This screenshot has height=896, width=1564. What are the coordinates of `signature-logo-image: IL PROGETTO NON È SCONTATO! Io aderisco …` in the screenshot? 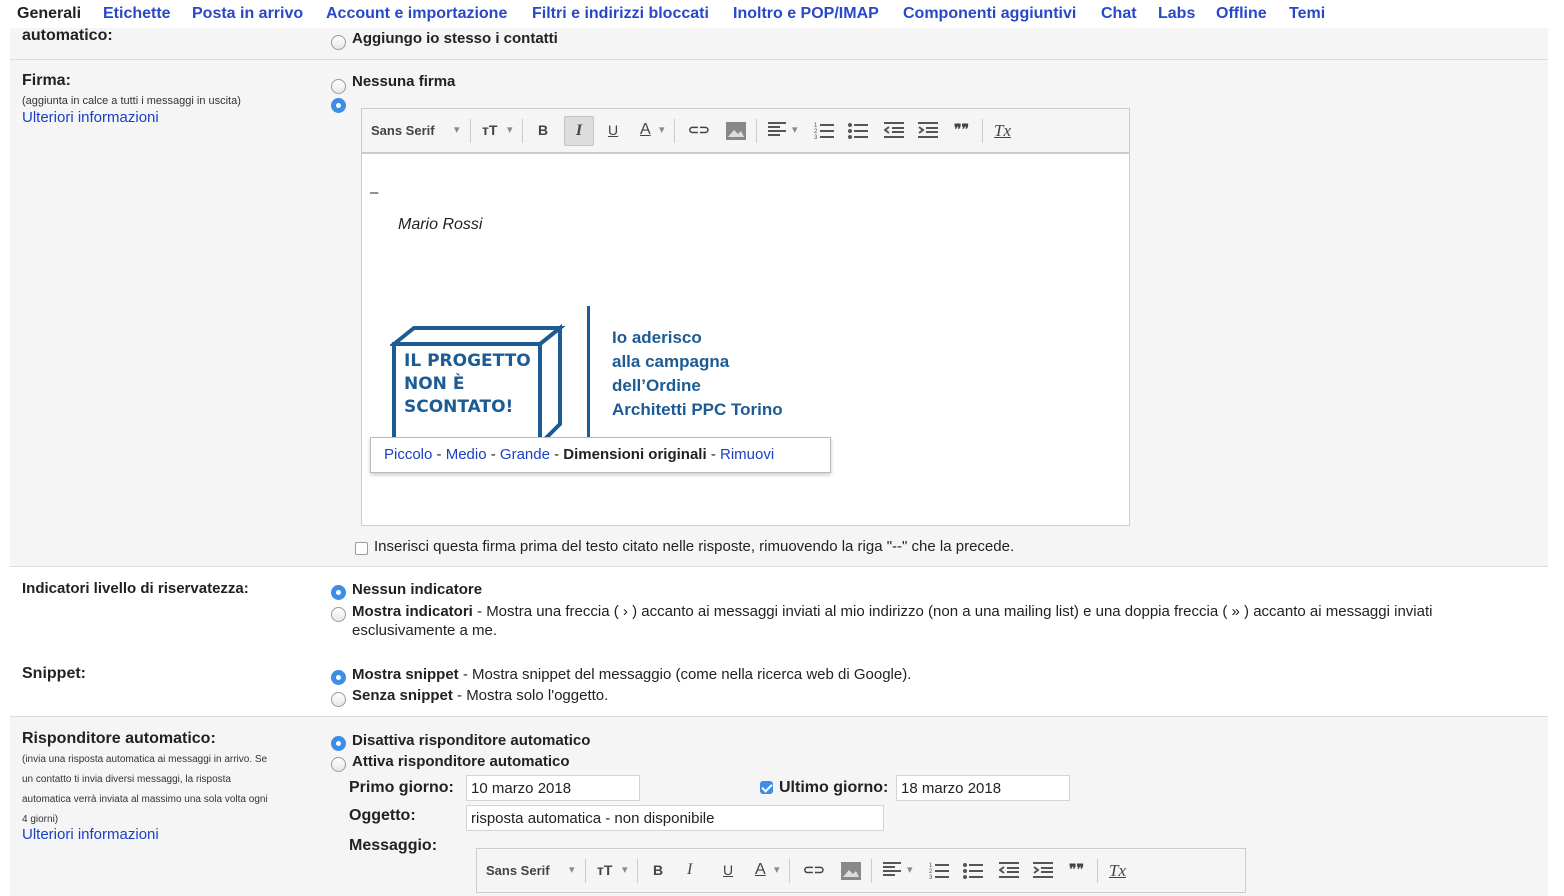 It's located at (620, 374).